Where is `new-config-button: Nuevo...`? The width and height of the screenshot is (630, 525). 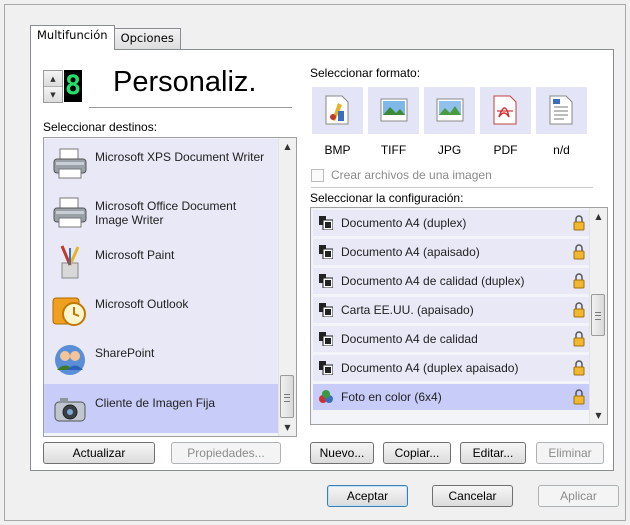
new-config-button: Nuevo... is located at coordinates (342, 453).